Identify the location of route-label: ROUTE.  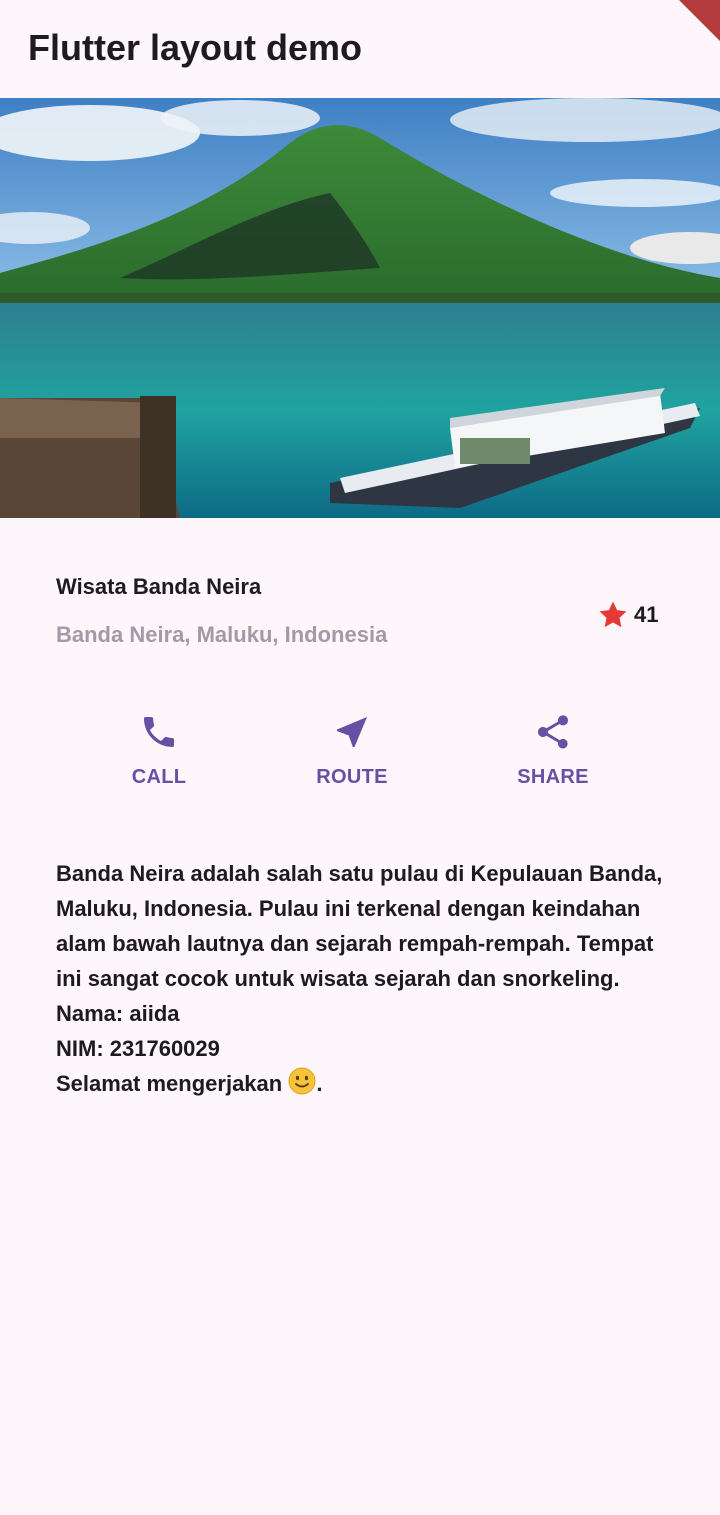
(352, 777).